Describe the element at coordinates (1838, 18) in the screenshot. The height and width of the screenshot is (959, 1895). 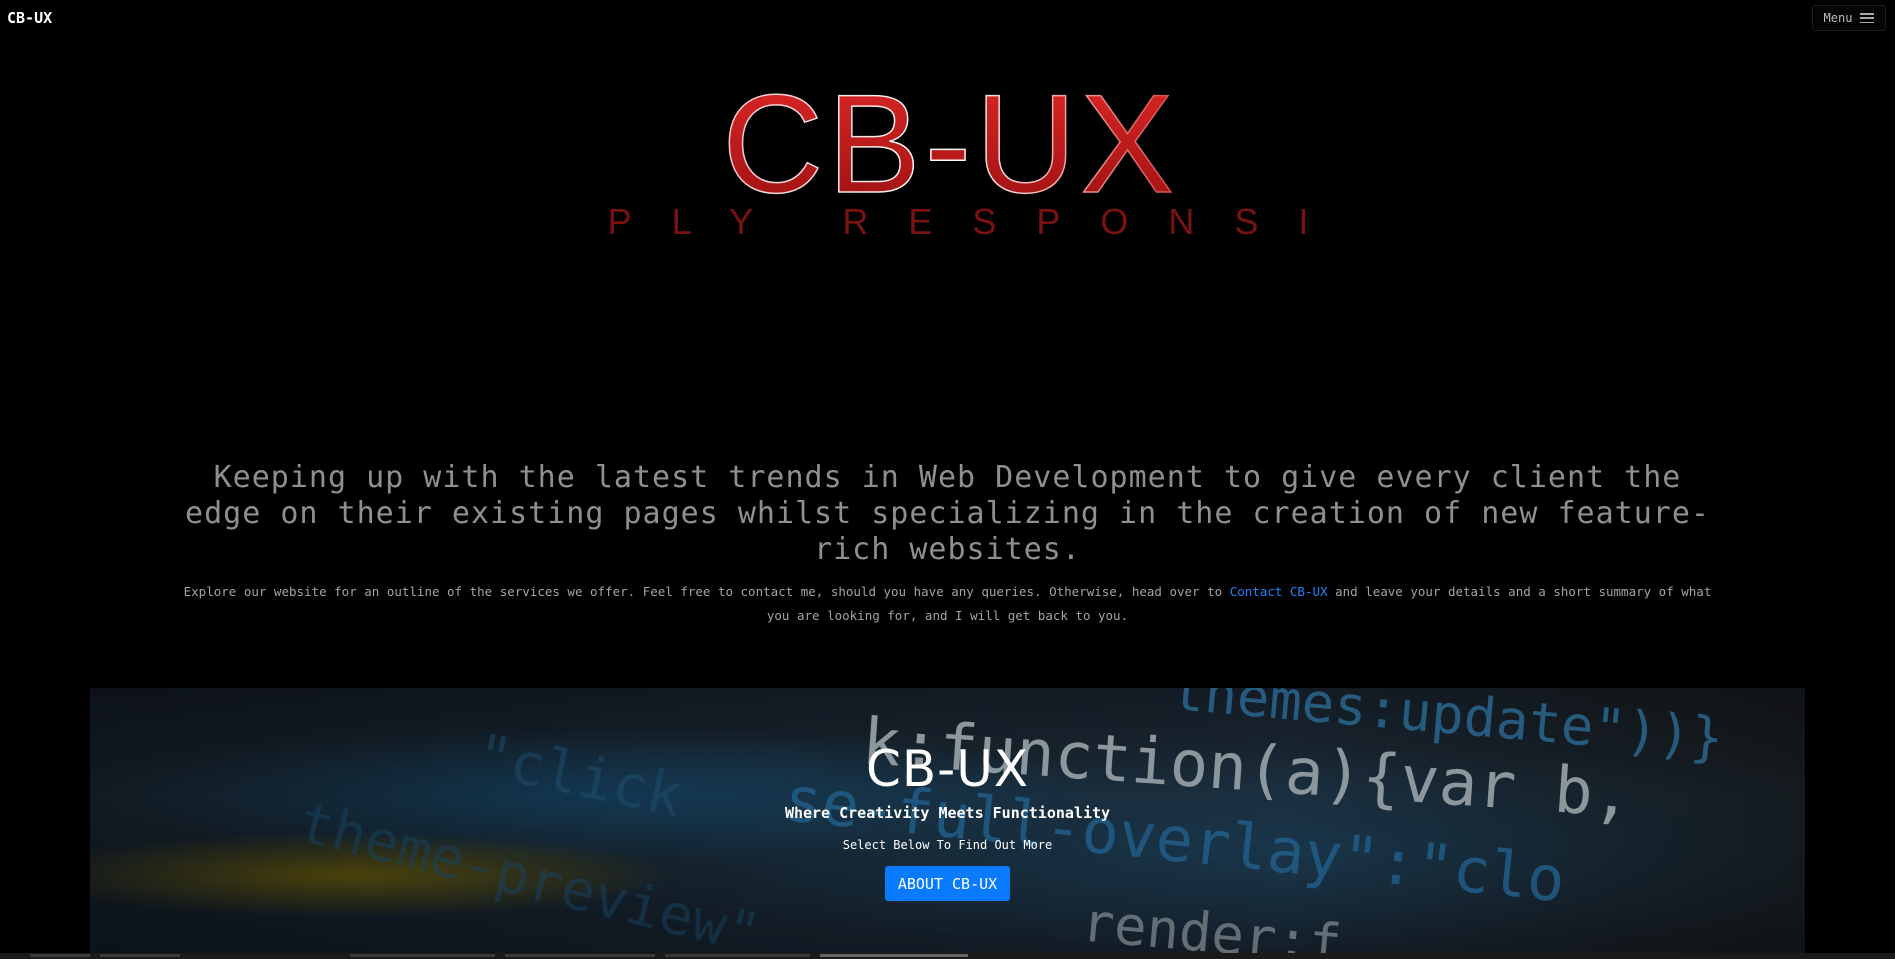
I see `menu-label: Menu` at that location.